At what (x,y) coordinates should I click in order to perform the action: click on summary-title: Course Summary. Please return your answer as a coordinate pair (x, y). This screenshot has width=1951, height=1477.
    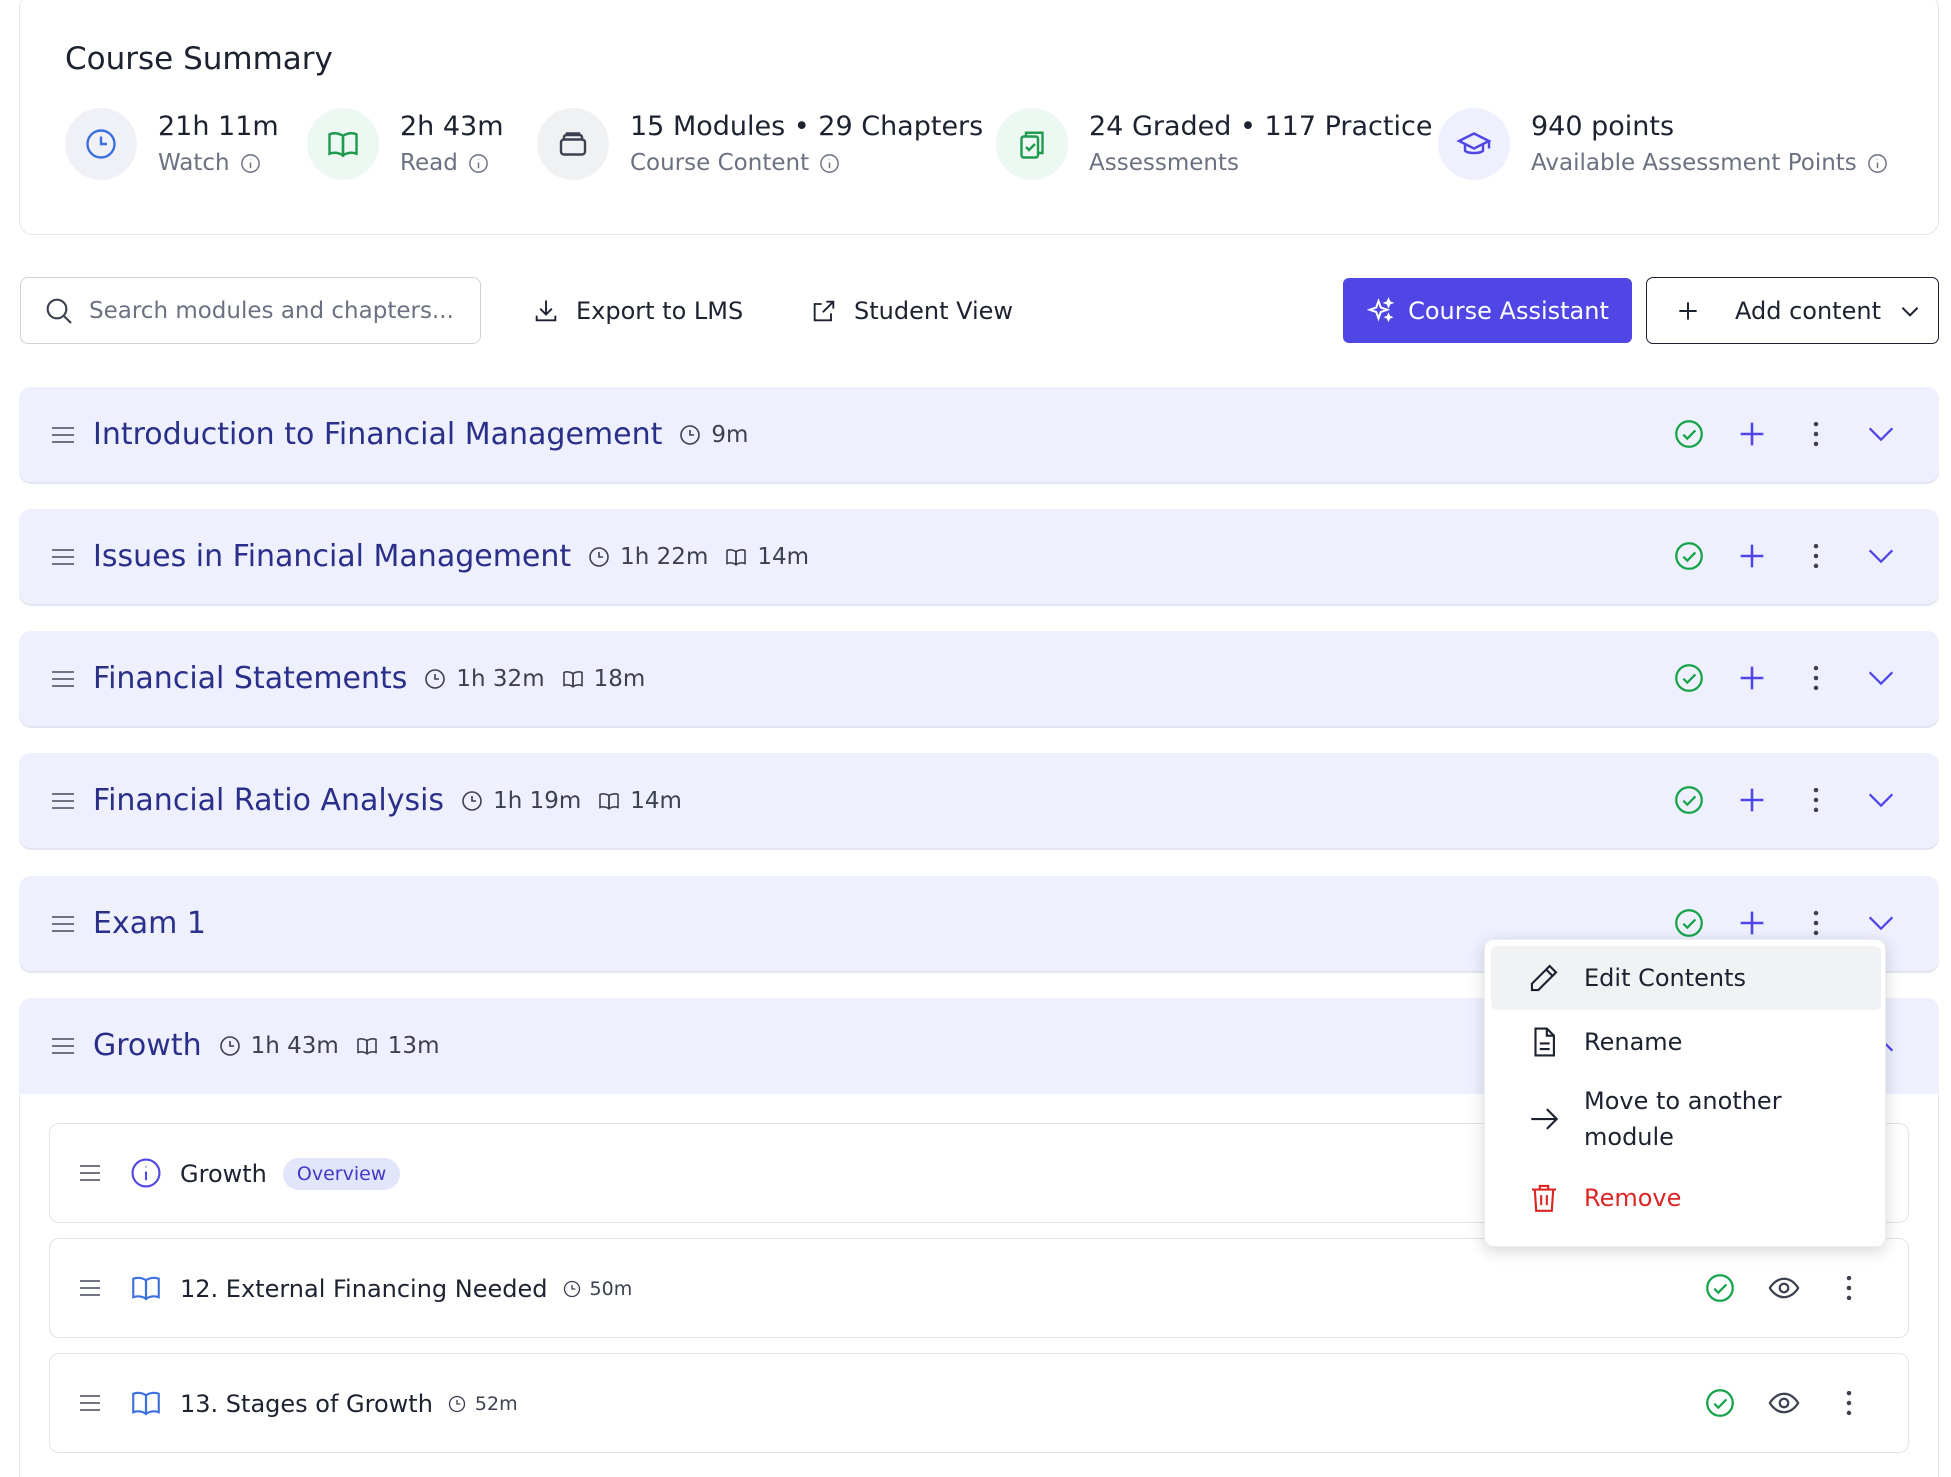
    Looking at the image, I should click on (199, 59).